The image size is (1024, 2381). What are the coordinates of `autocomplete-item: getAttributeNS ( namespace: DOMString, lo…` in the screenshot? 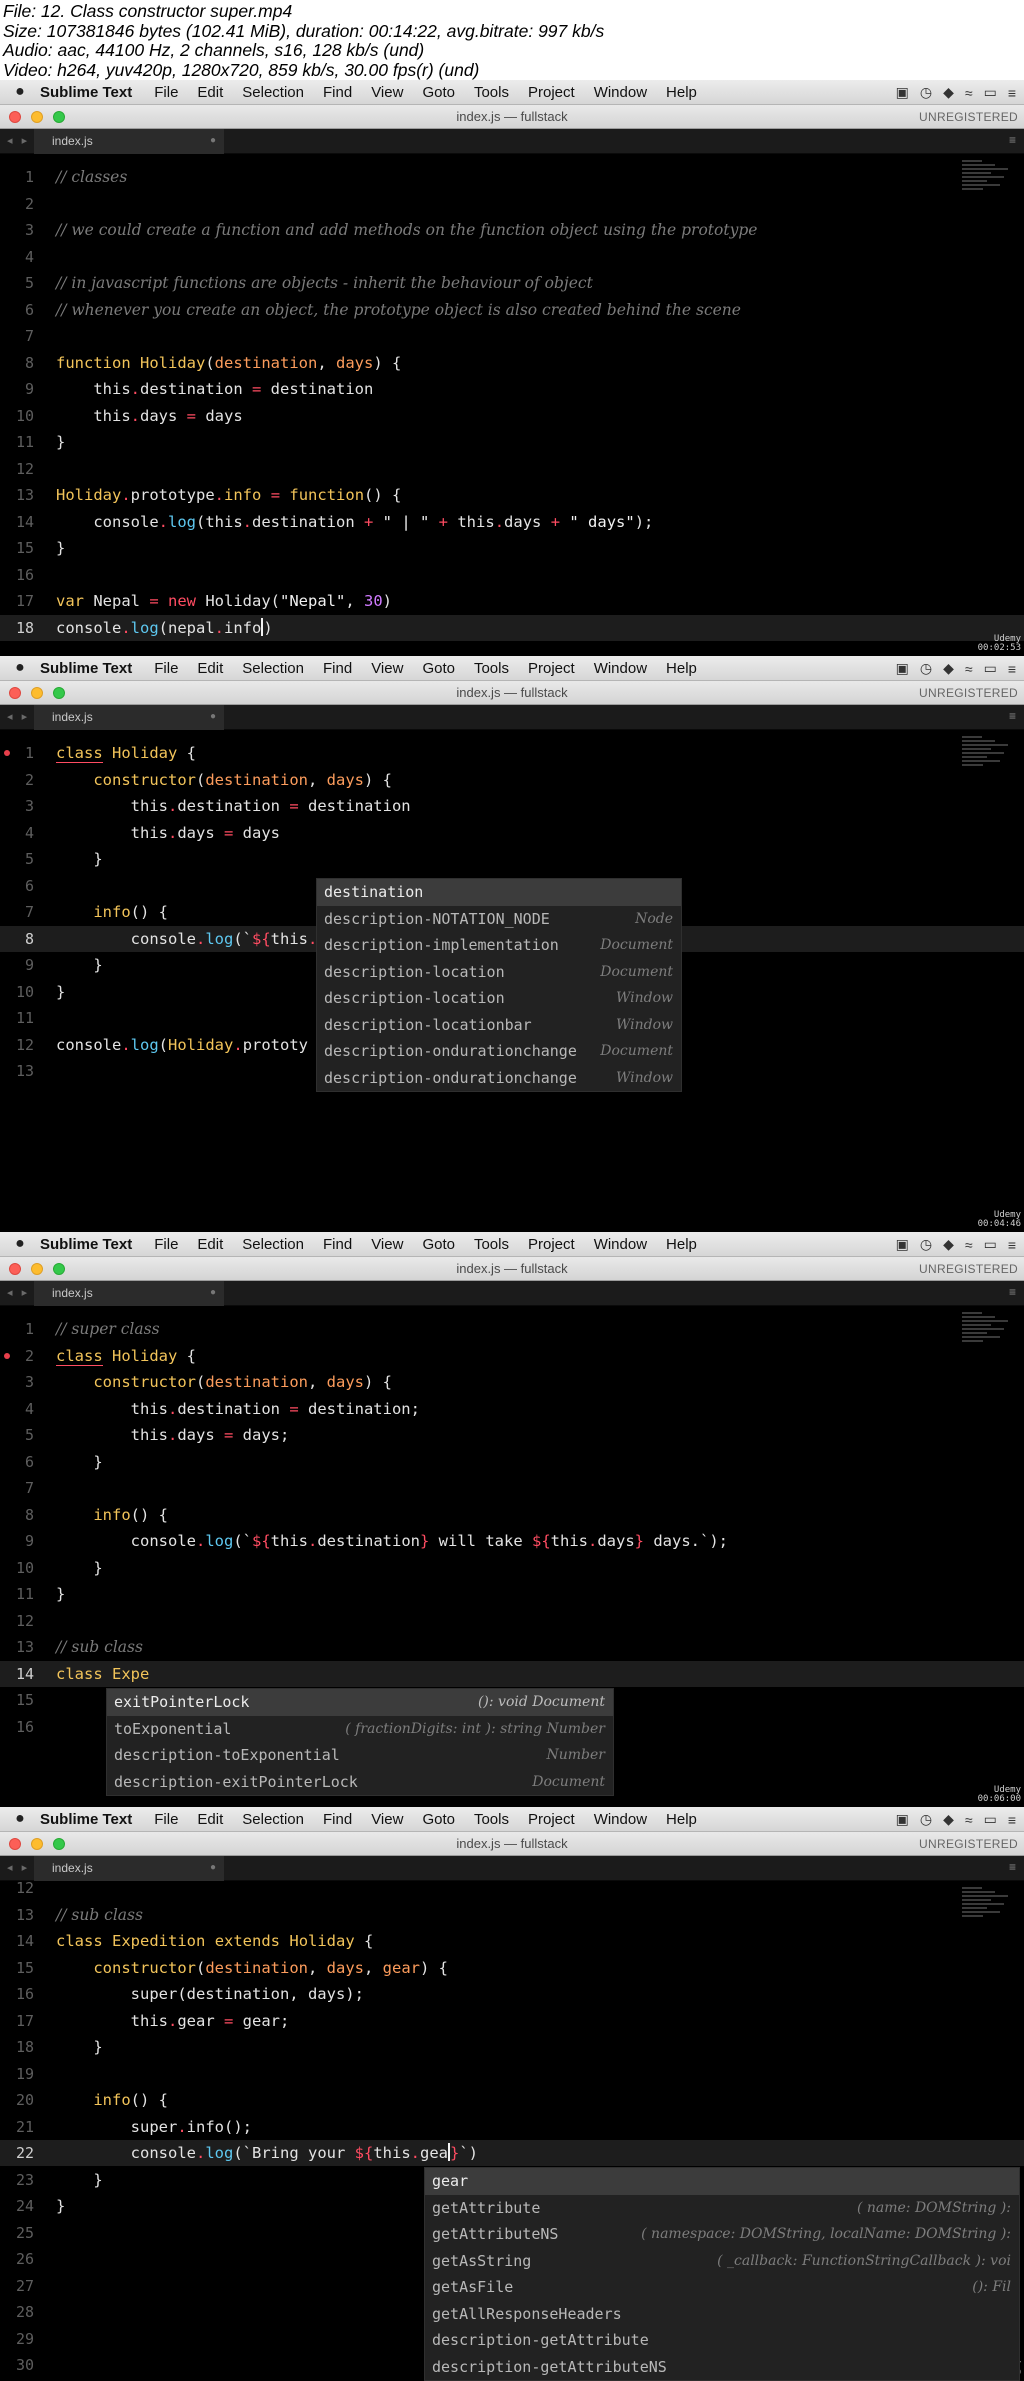 It's located at (722, 2234).